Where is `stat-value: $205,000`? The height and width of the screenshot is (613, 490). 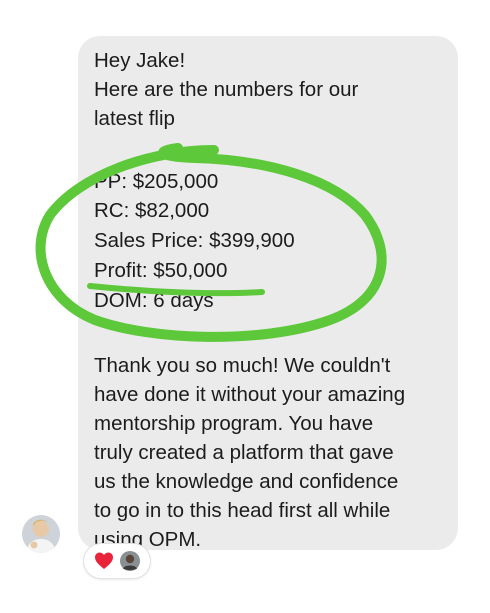
stat-value: $205,000 is located at coordinates (175, 181).